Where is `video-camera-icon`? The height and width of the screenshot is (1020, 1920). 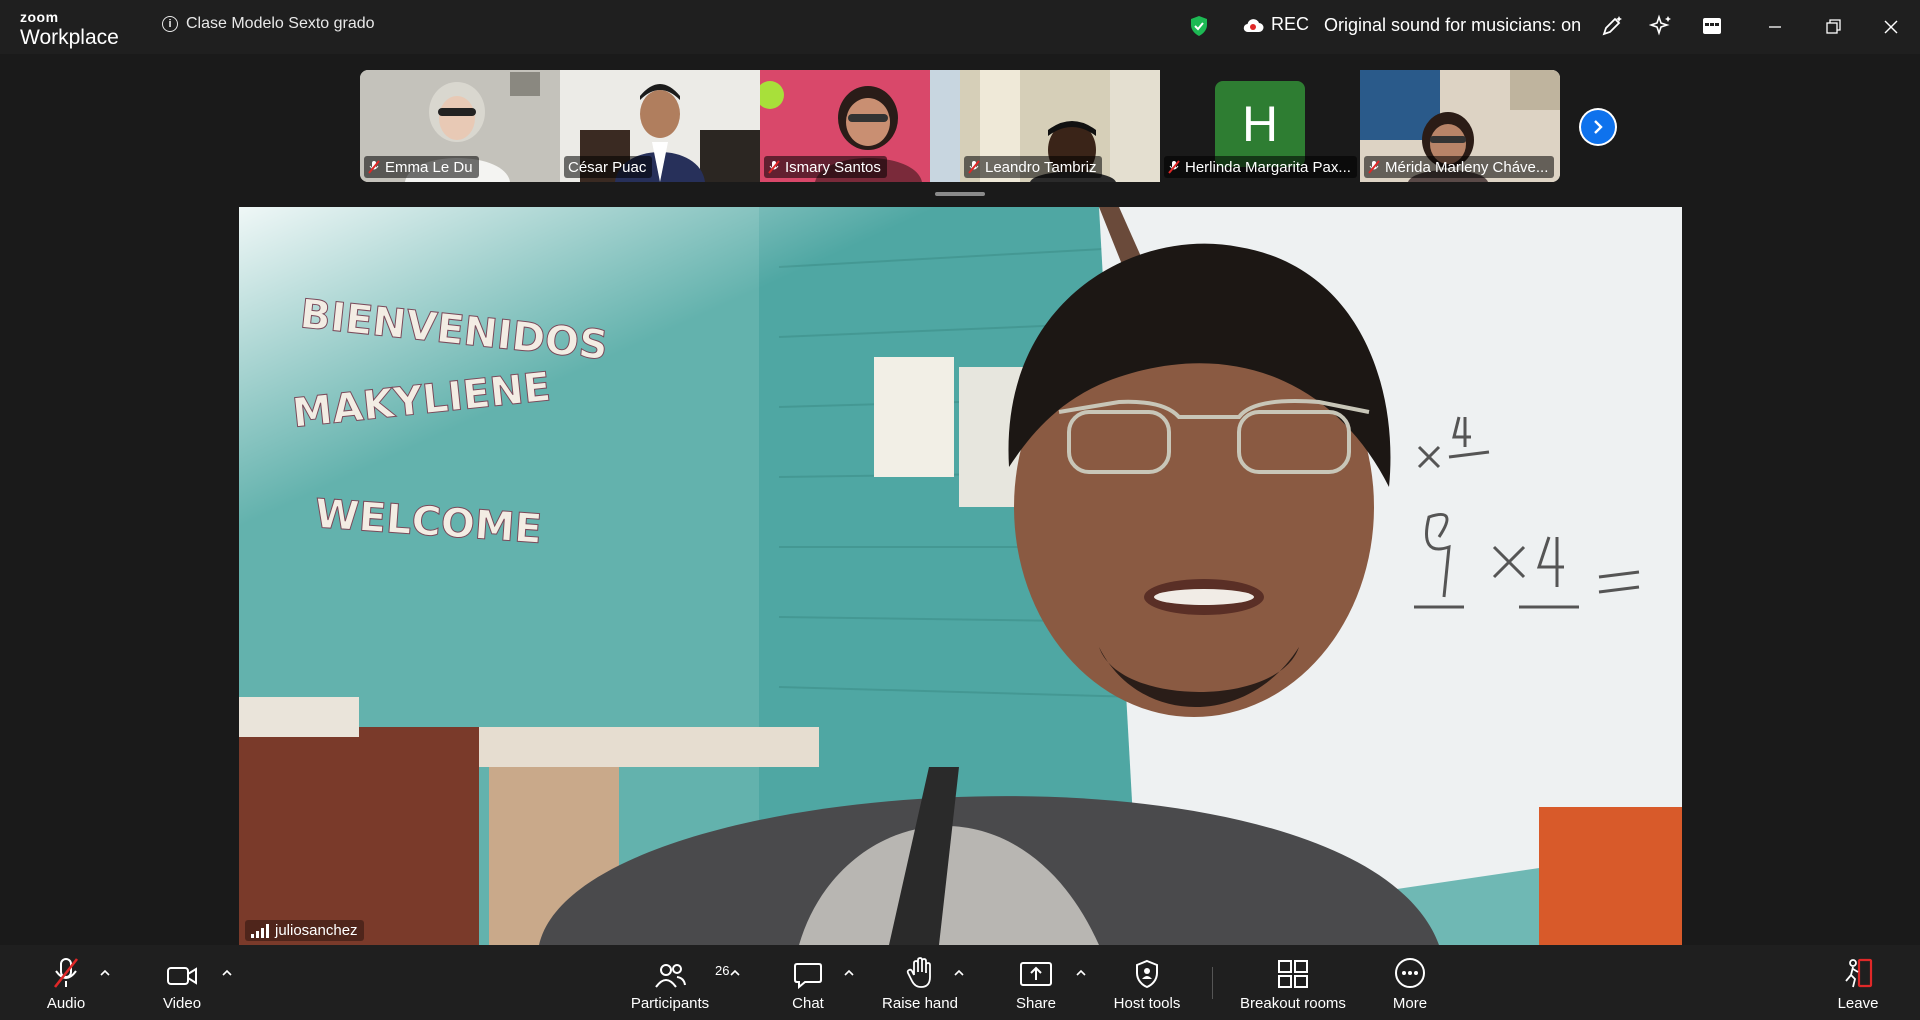 video-camera-icon is located at coordinates (182, 976).